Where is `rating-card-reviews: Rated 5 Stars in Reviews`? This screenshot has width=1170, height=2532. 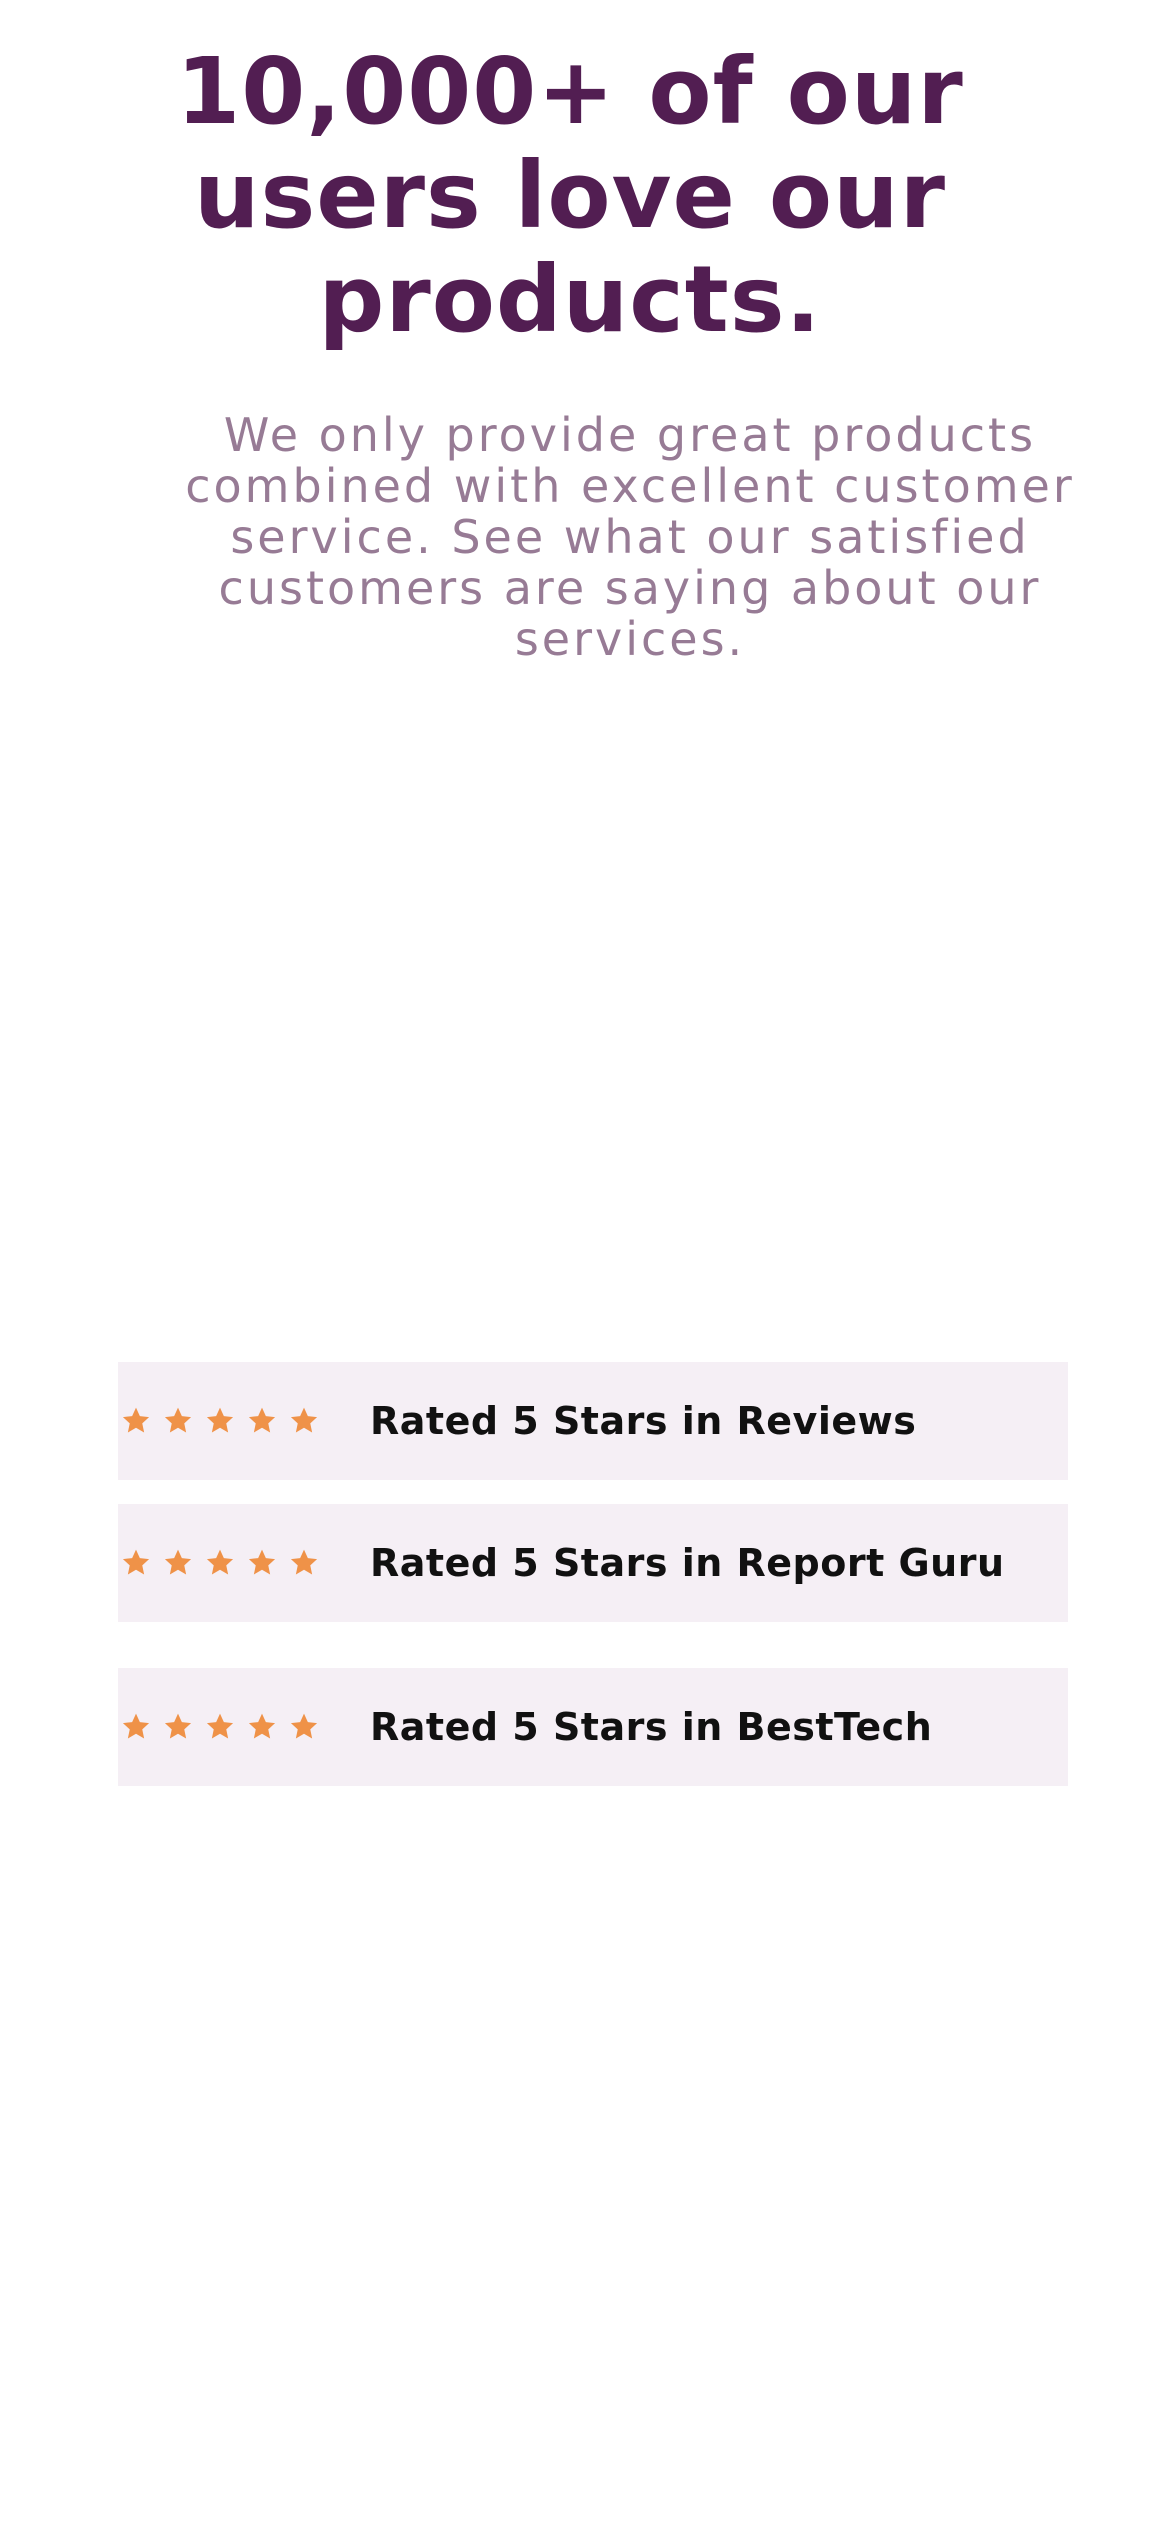
rating-card-reviews: Rated 5 Stars in Reviews is located at coordinates (593, 1421).